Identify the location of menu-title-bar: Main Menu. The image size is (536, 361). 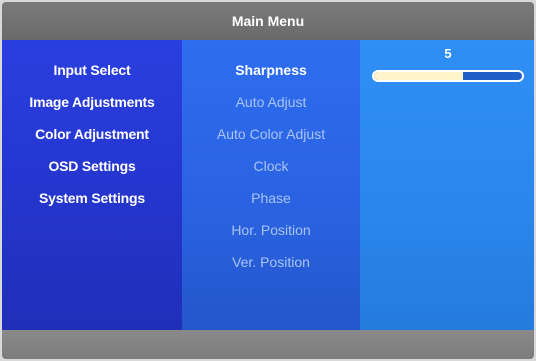
(268, 21).